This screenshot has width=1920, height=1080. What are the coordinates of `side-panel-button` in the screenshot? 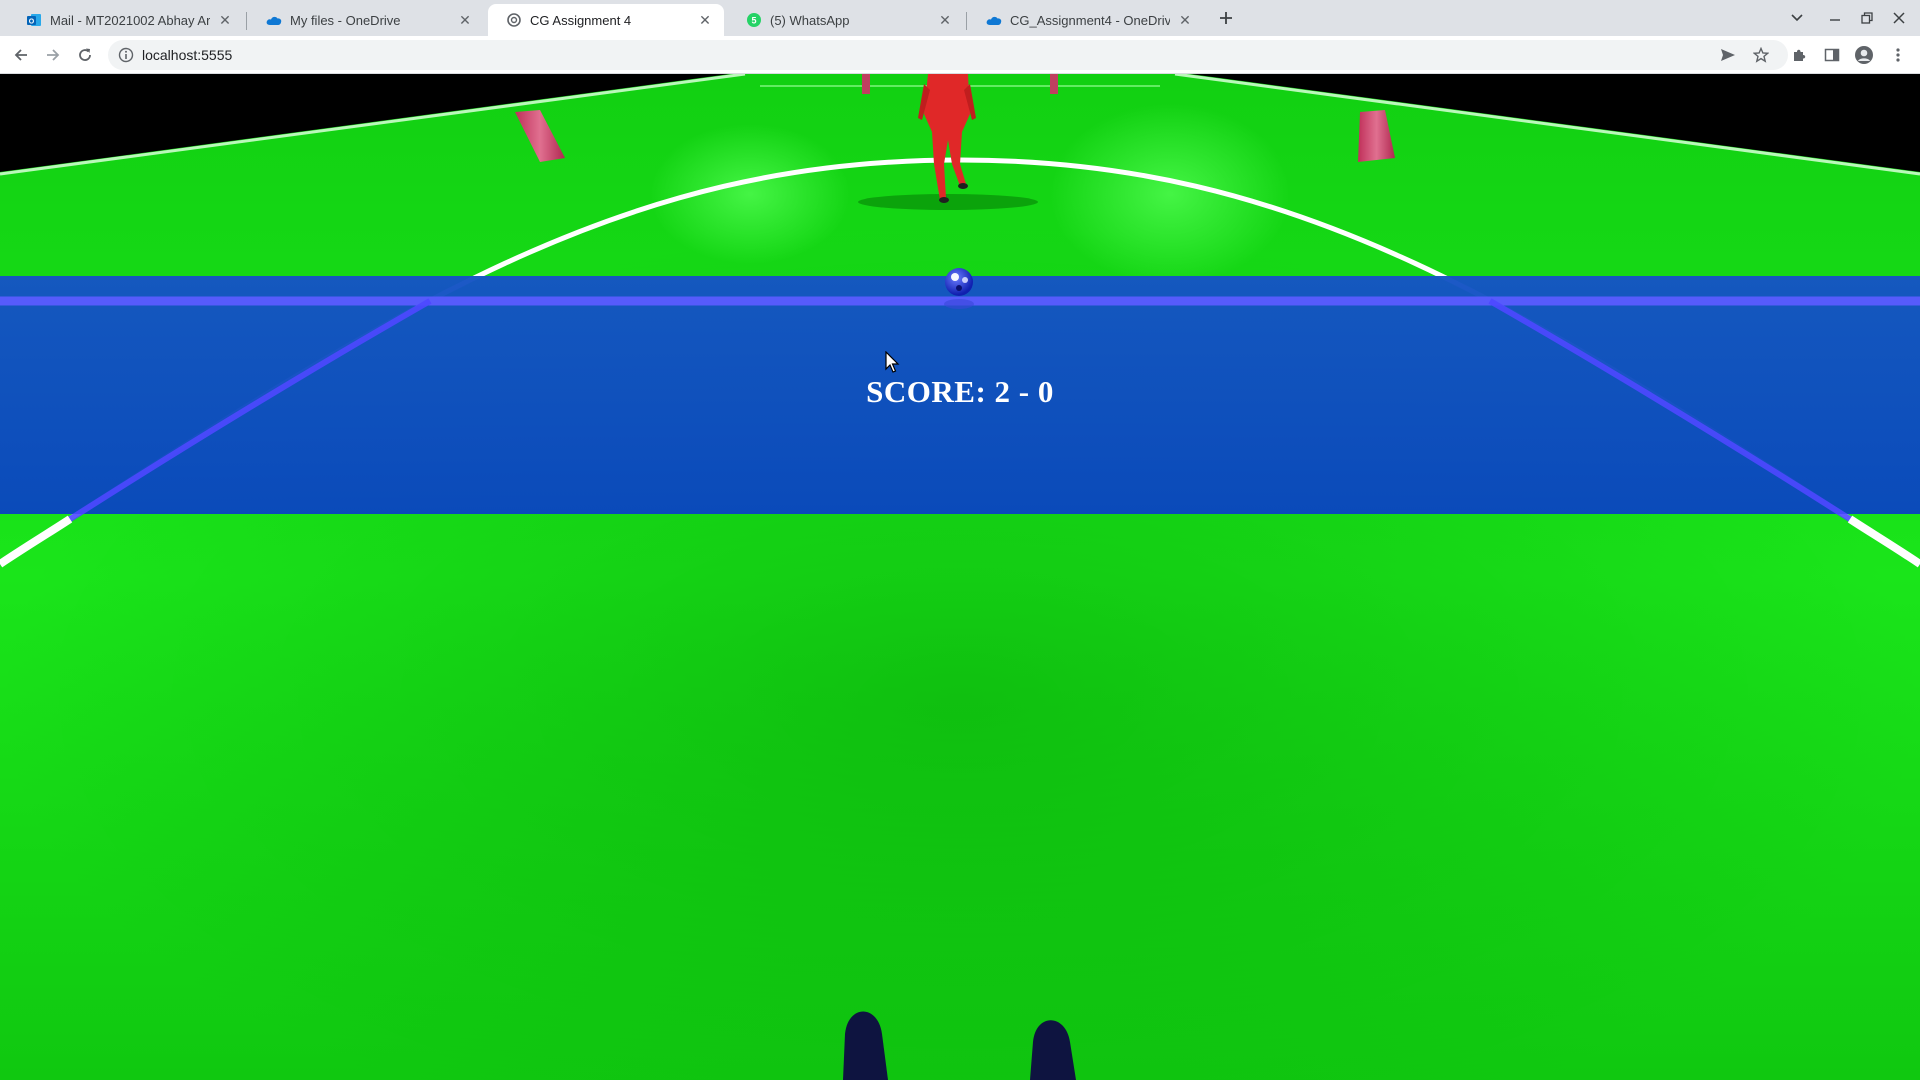 It's located at (1832, 55).